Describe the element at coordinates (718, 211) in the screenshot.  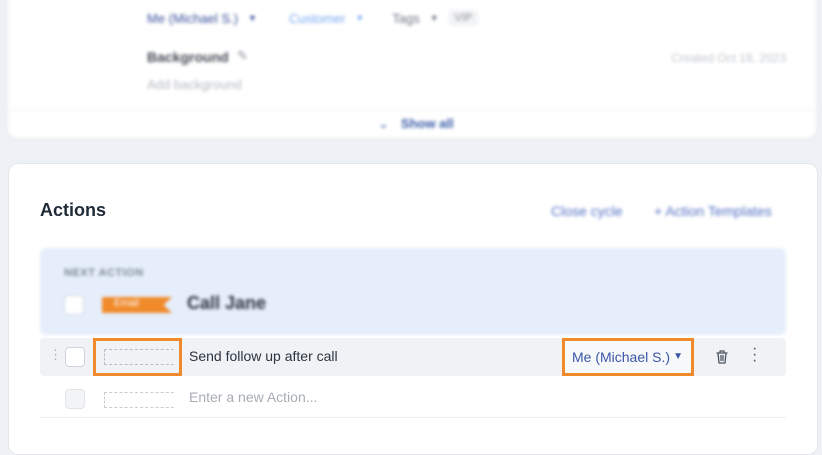
I see `action-templates-label: Action Templates` at that location.